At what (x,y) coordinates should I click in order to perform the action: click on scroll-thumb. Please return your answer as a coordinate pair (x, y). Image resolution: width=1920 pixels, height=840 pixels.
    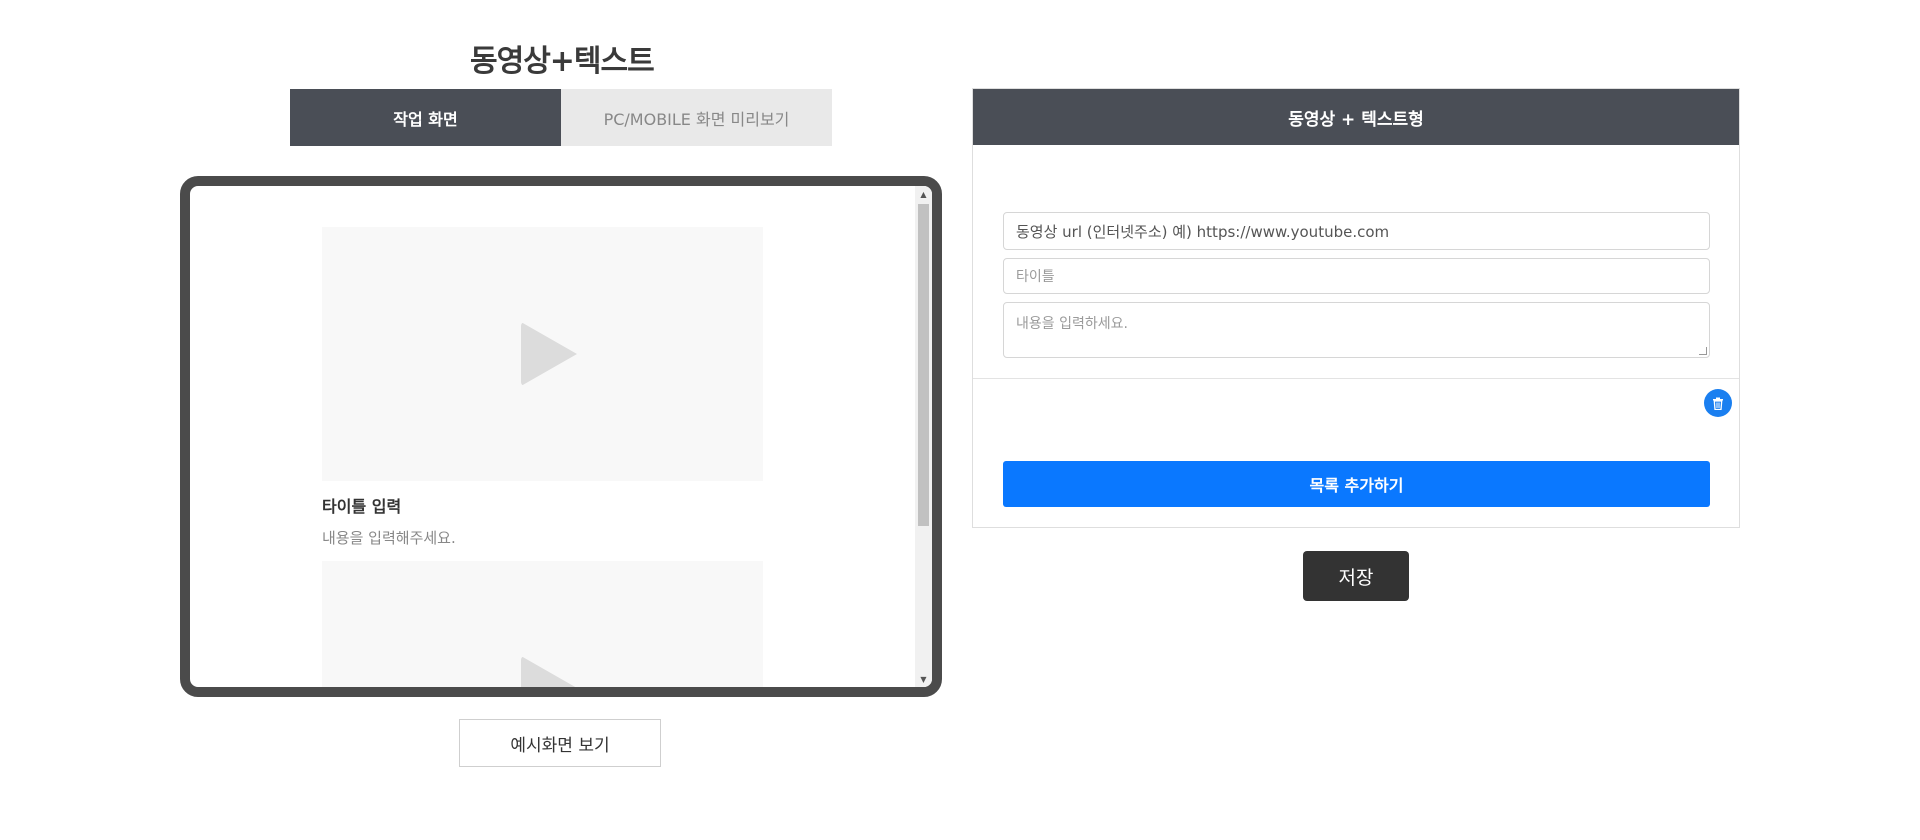
    Looking at the image, I should click on (923, 365).